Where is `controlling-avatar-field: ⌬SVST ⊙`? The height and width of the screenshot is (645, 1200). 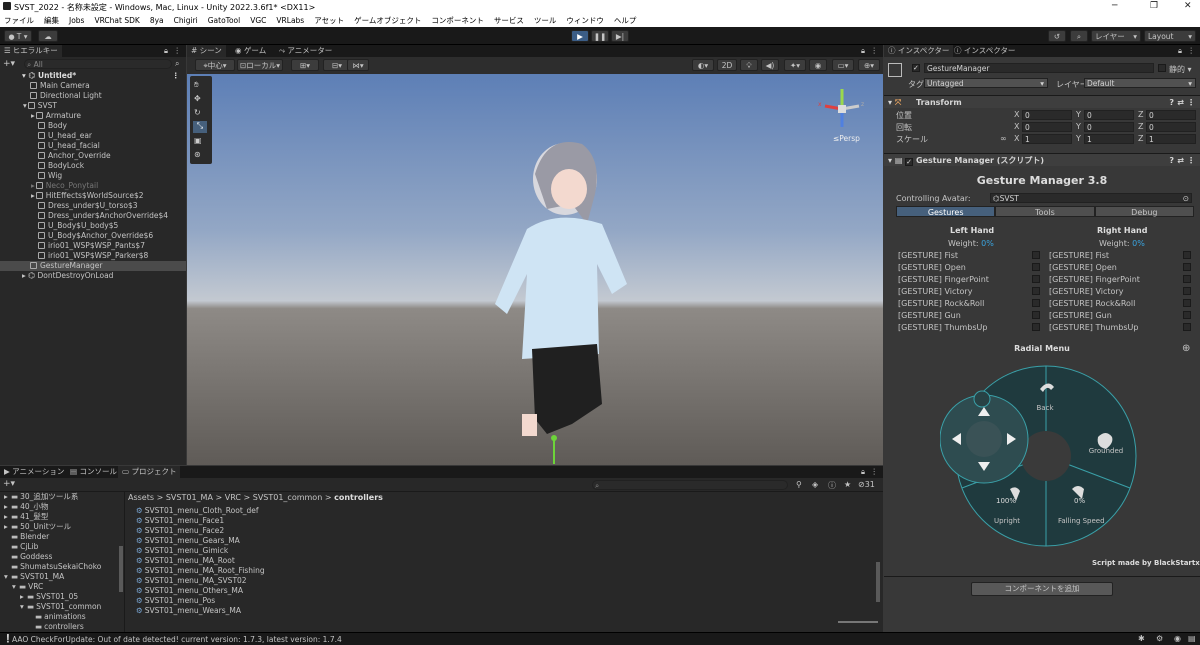 controlling-avatar-field: ⌬SVST ⊙ is located at coordinates (1091, 198).